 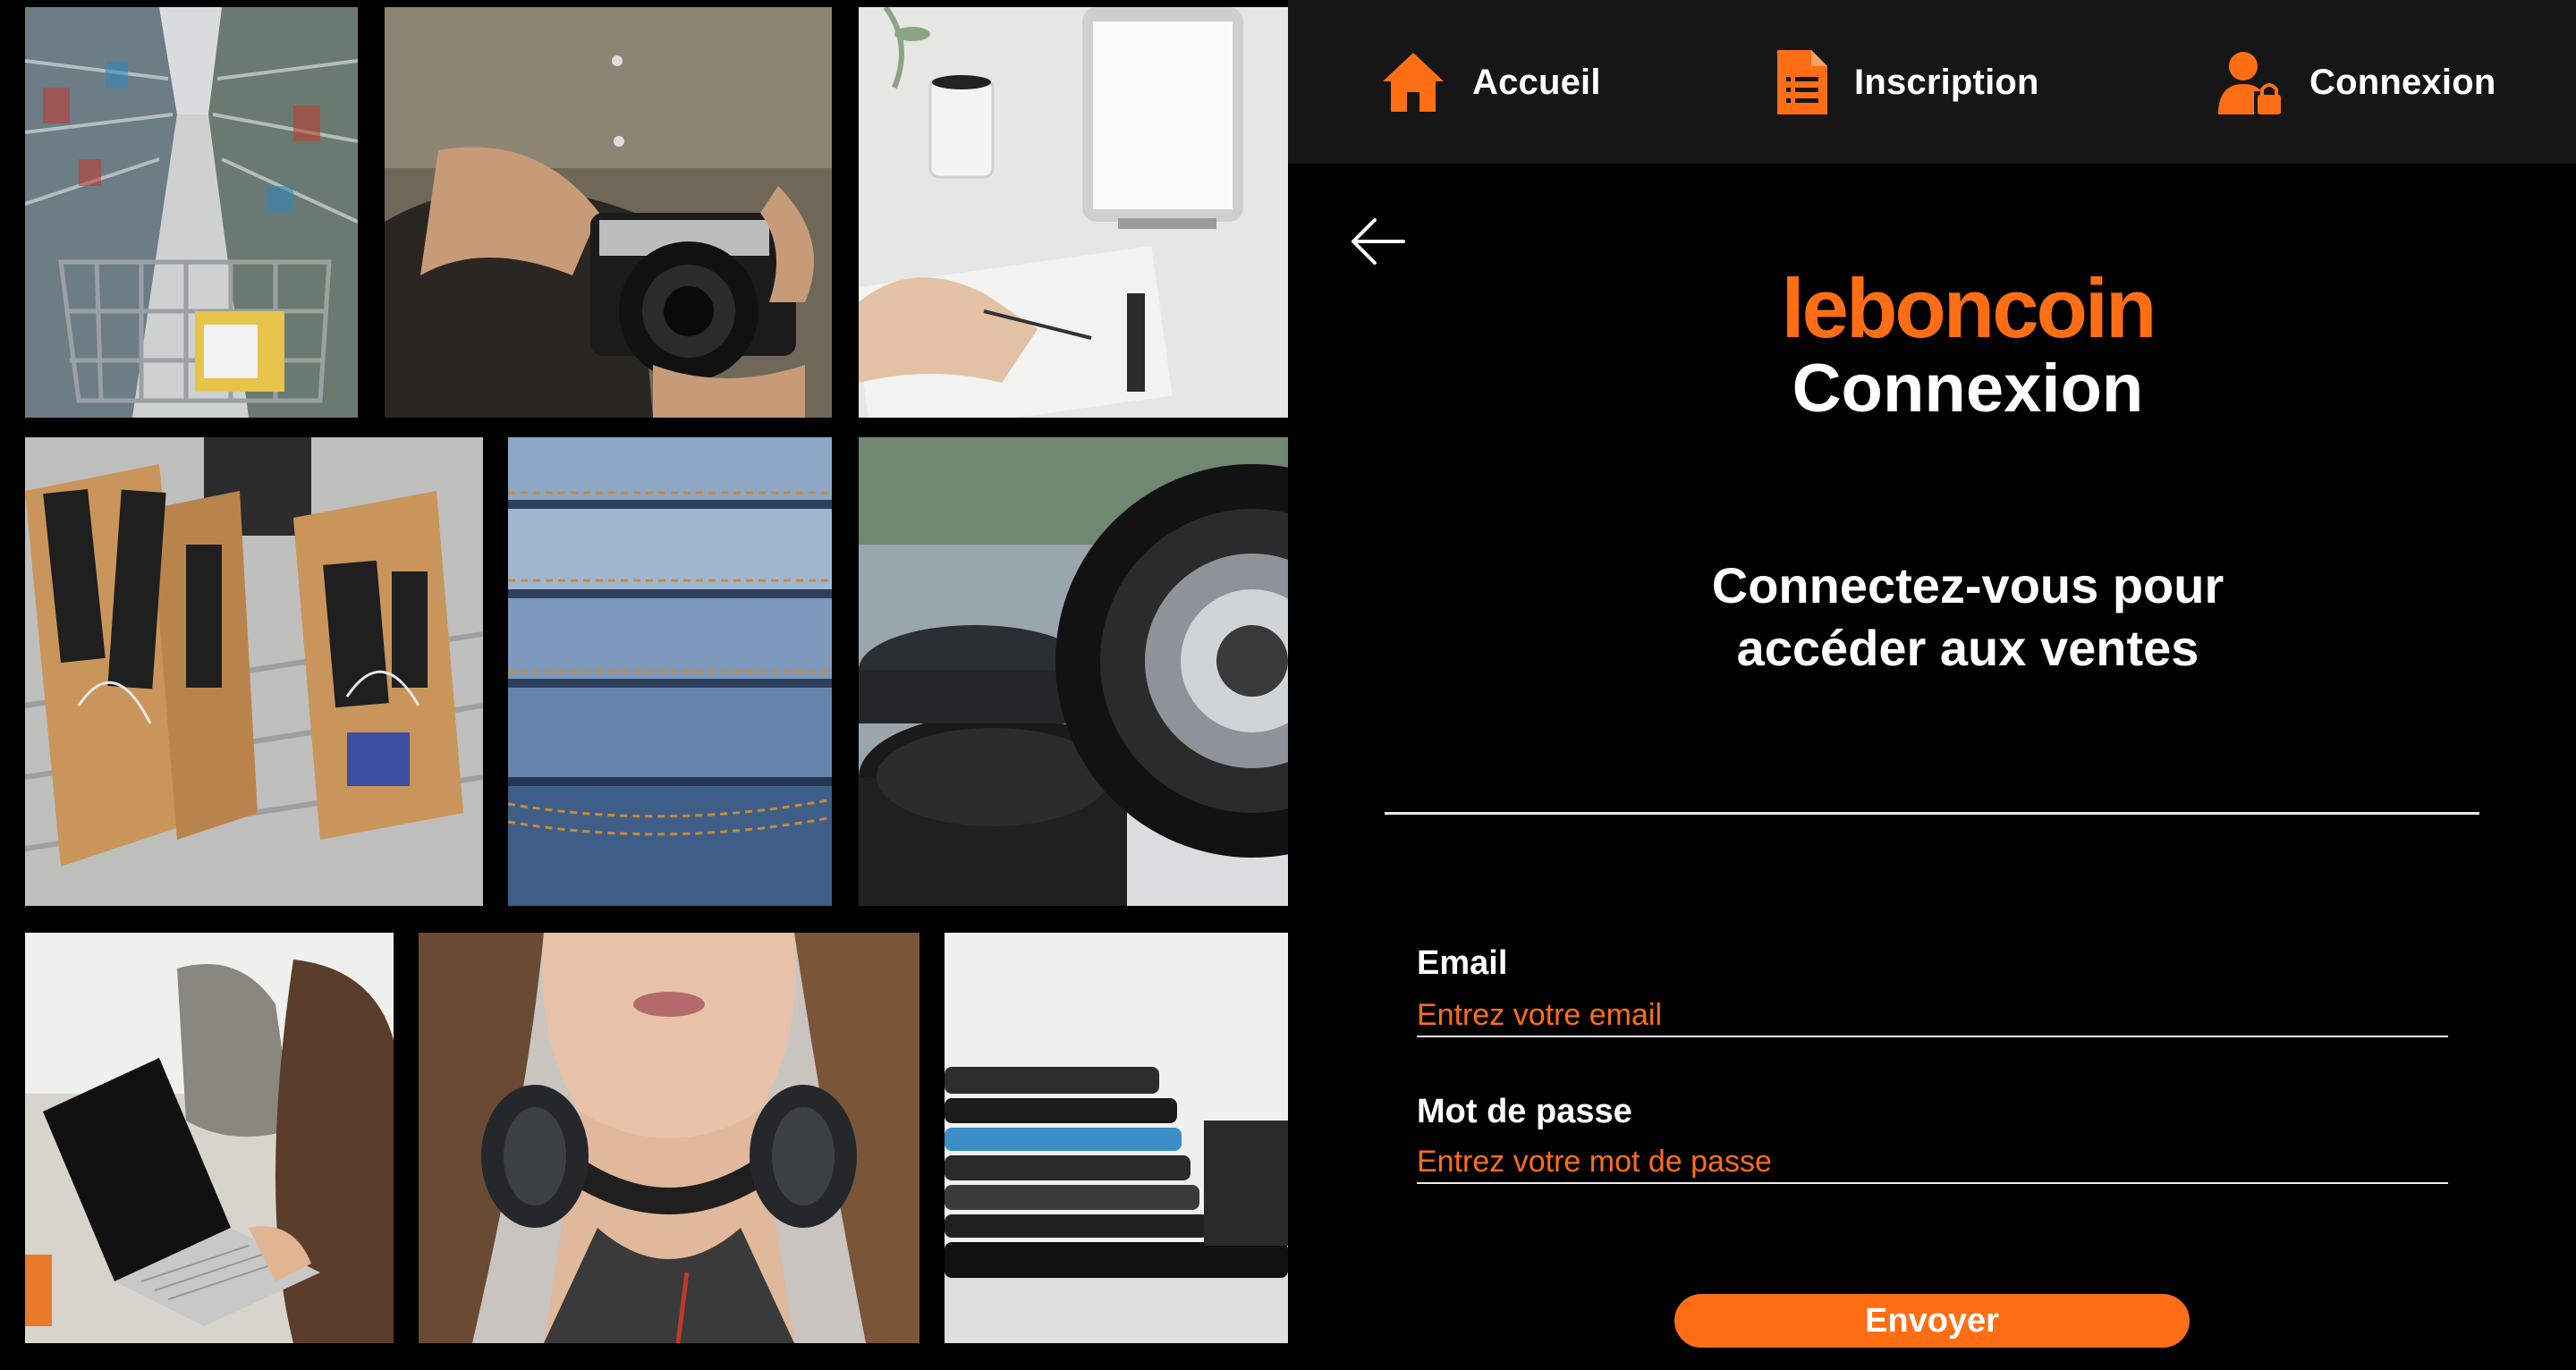 I want to click on subtitle-line: Connectez-vous pour, so click(x=1967, y=585).